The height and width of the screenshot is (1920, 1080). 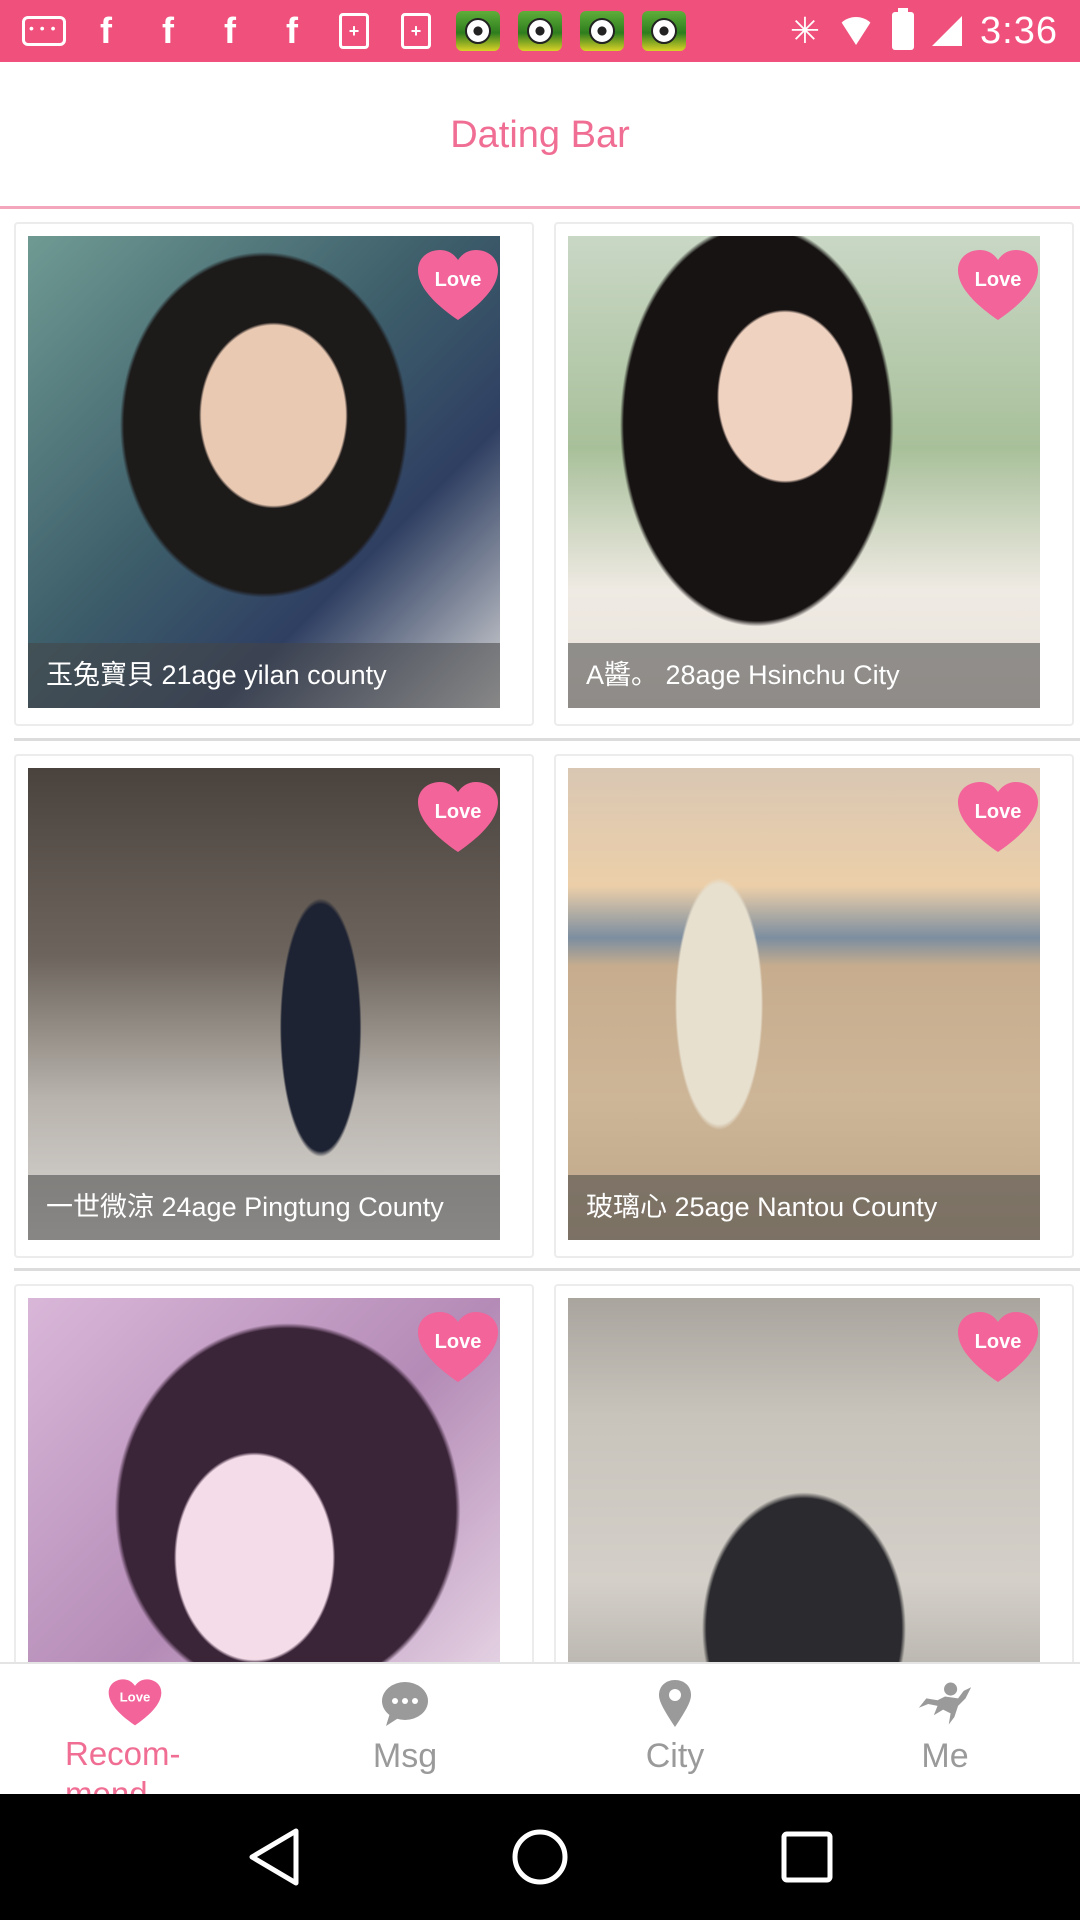 I want to click on tab-msg: Msg, so click(x=405, y=1729).